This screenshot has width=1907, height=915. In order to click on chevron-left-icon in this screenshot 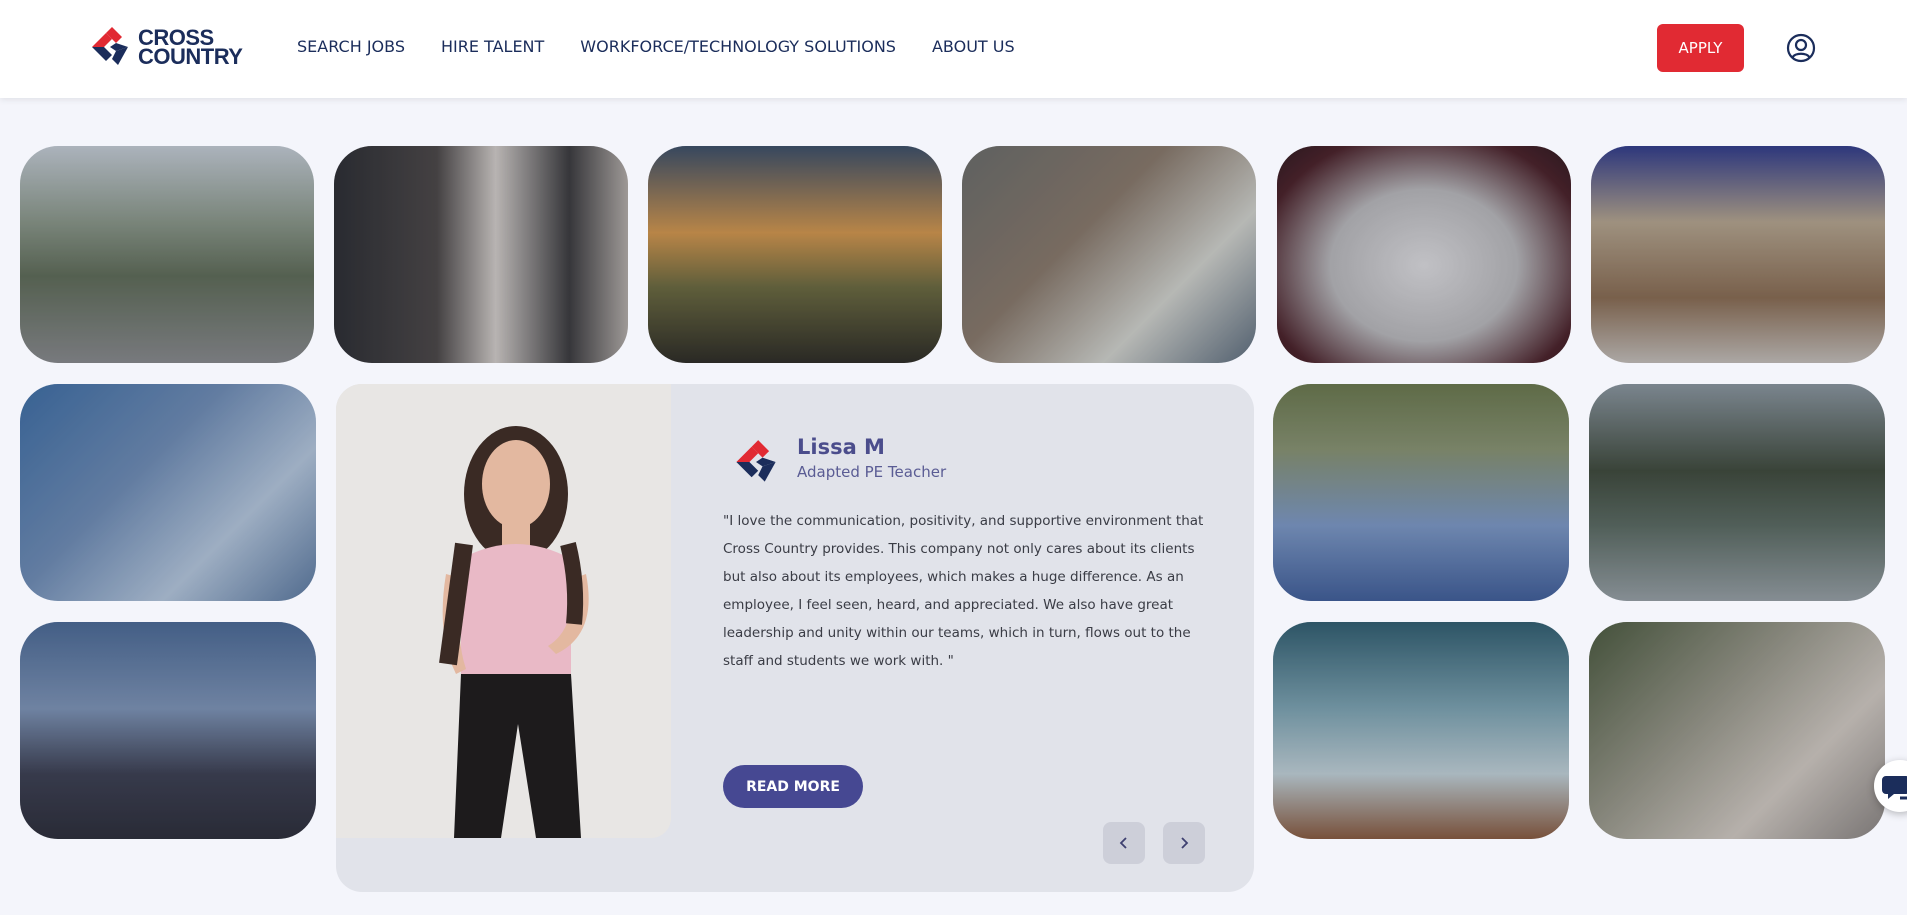, I will do `click(1123, 843)`.